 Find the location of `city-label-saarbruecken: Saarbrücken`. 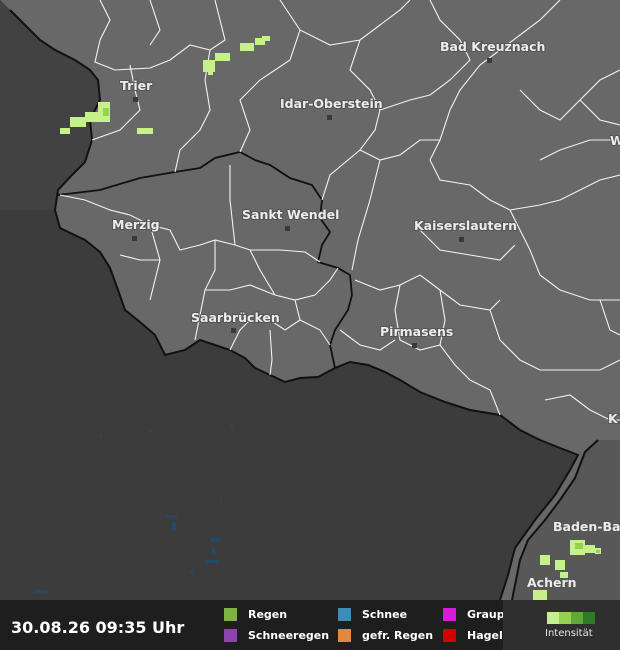

city-label-saarbruecken: Saarbrücken is located at coordinates (235, 317).